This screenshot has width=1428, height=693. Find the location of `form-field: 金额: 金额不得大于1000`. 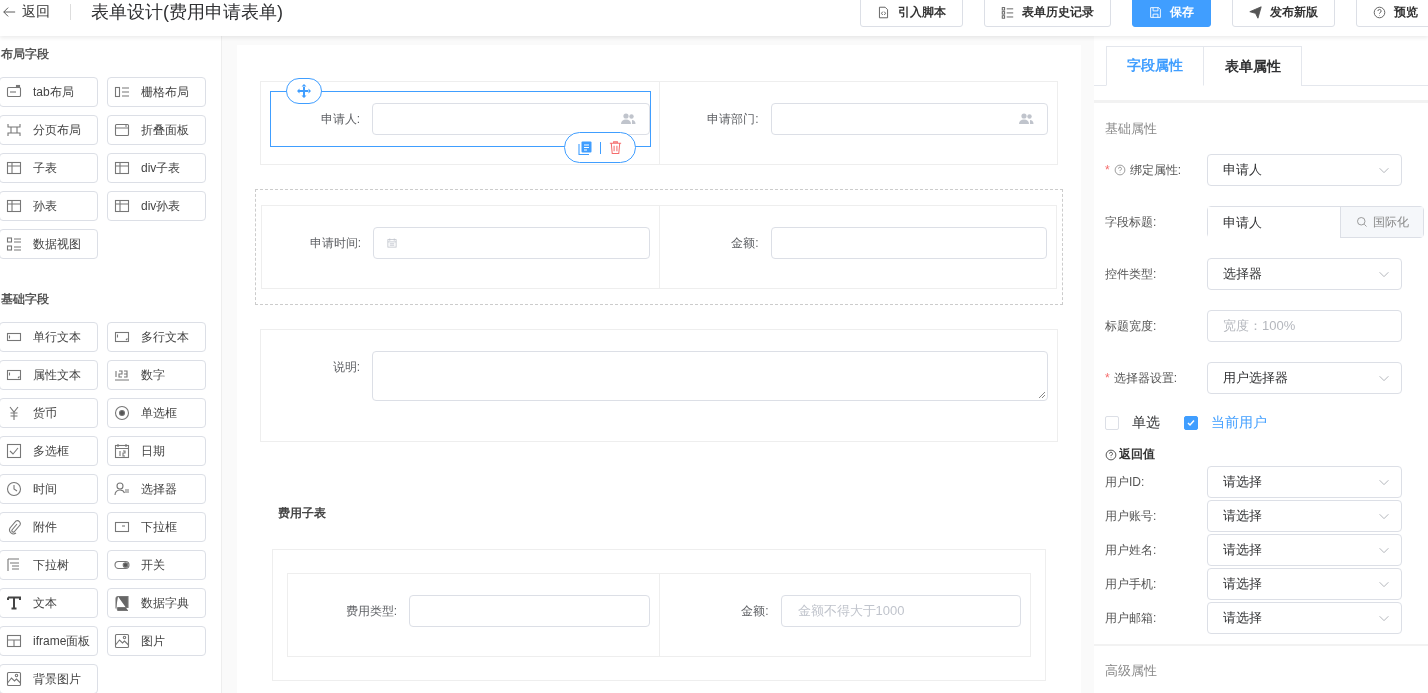

form-field: 金额: 金额不得大于1000 is located at coordinates (845, 611).